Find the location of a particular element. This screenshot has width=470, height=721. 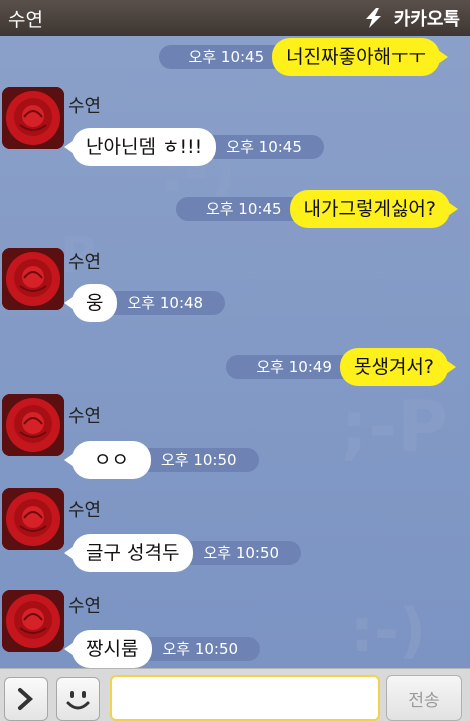

message-bubble-incoming: 난아닌뎀 ㅎ!!! is located at coordinates (140, 147).